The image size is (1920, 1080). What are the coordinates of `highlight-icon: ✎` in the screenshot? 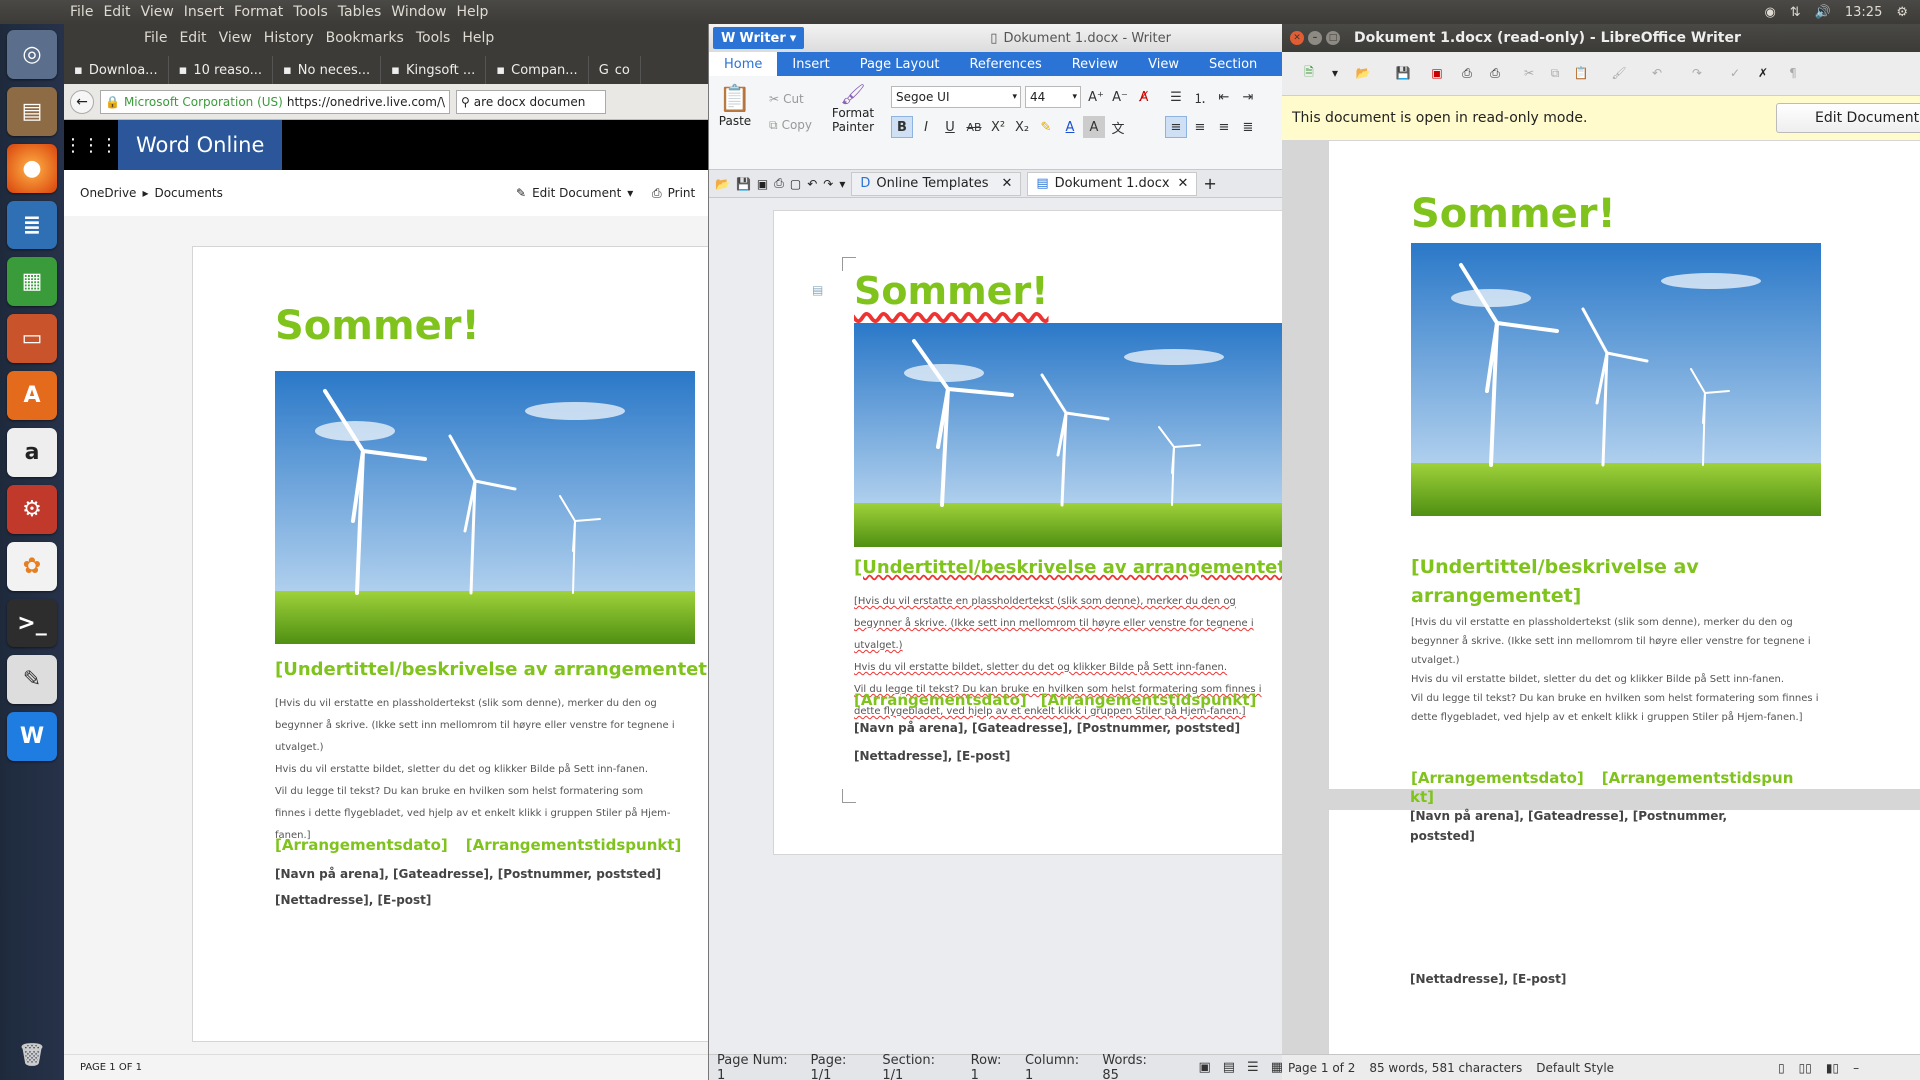 It's located at (1046, 127).